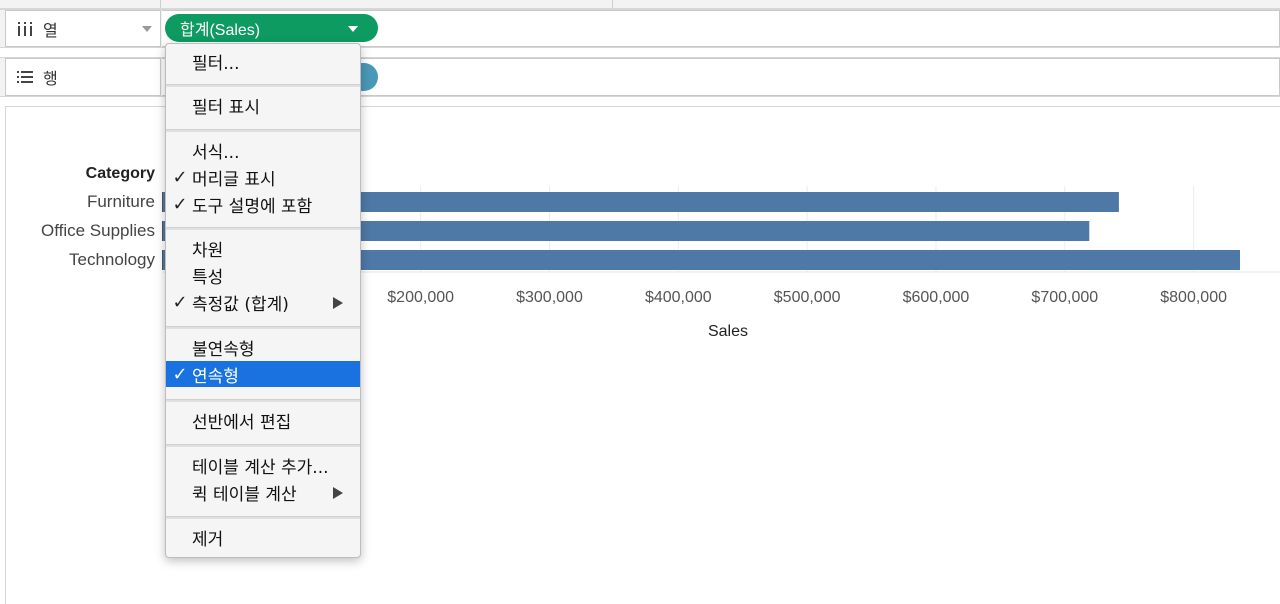 The image size is (1280, 604). What do you see at coordinates (215, 376) in the screenshot?
I see `menu-item-label: 연속형` at bounding box center [215, 376].